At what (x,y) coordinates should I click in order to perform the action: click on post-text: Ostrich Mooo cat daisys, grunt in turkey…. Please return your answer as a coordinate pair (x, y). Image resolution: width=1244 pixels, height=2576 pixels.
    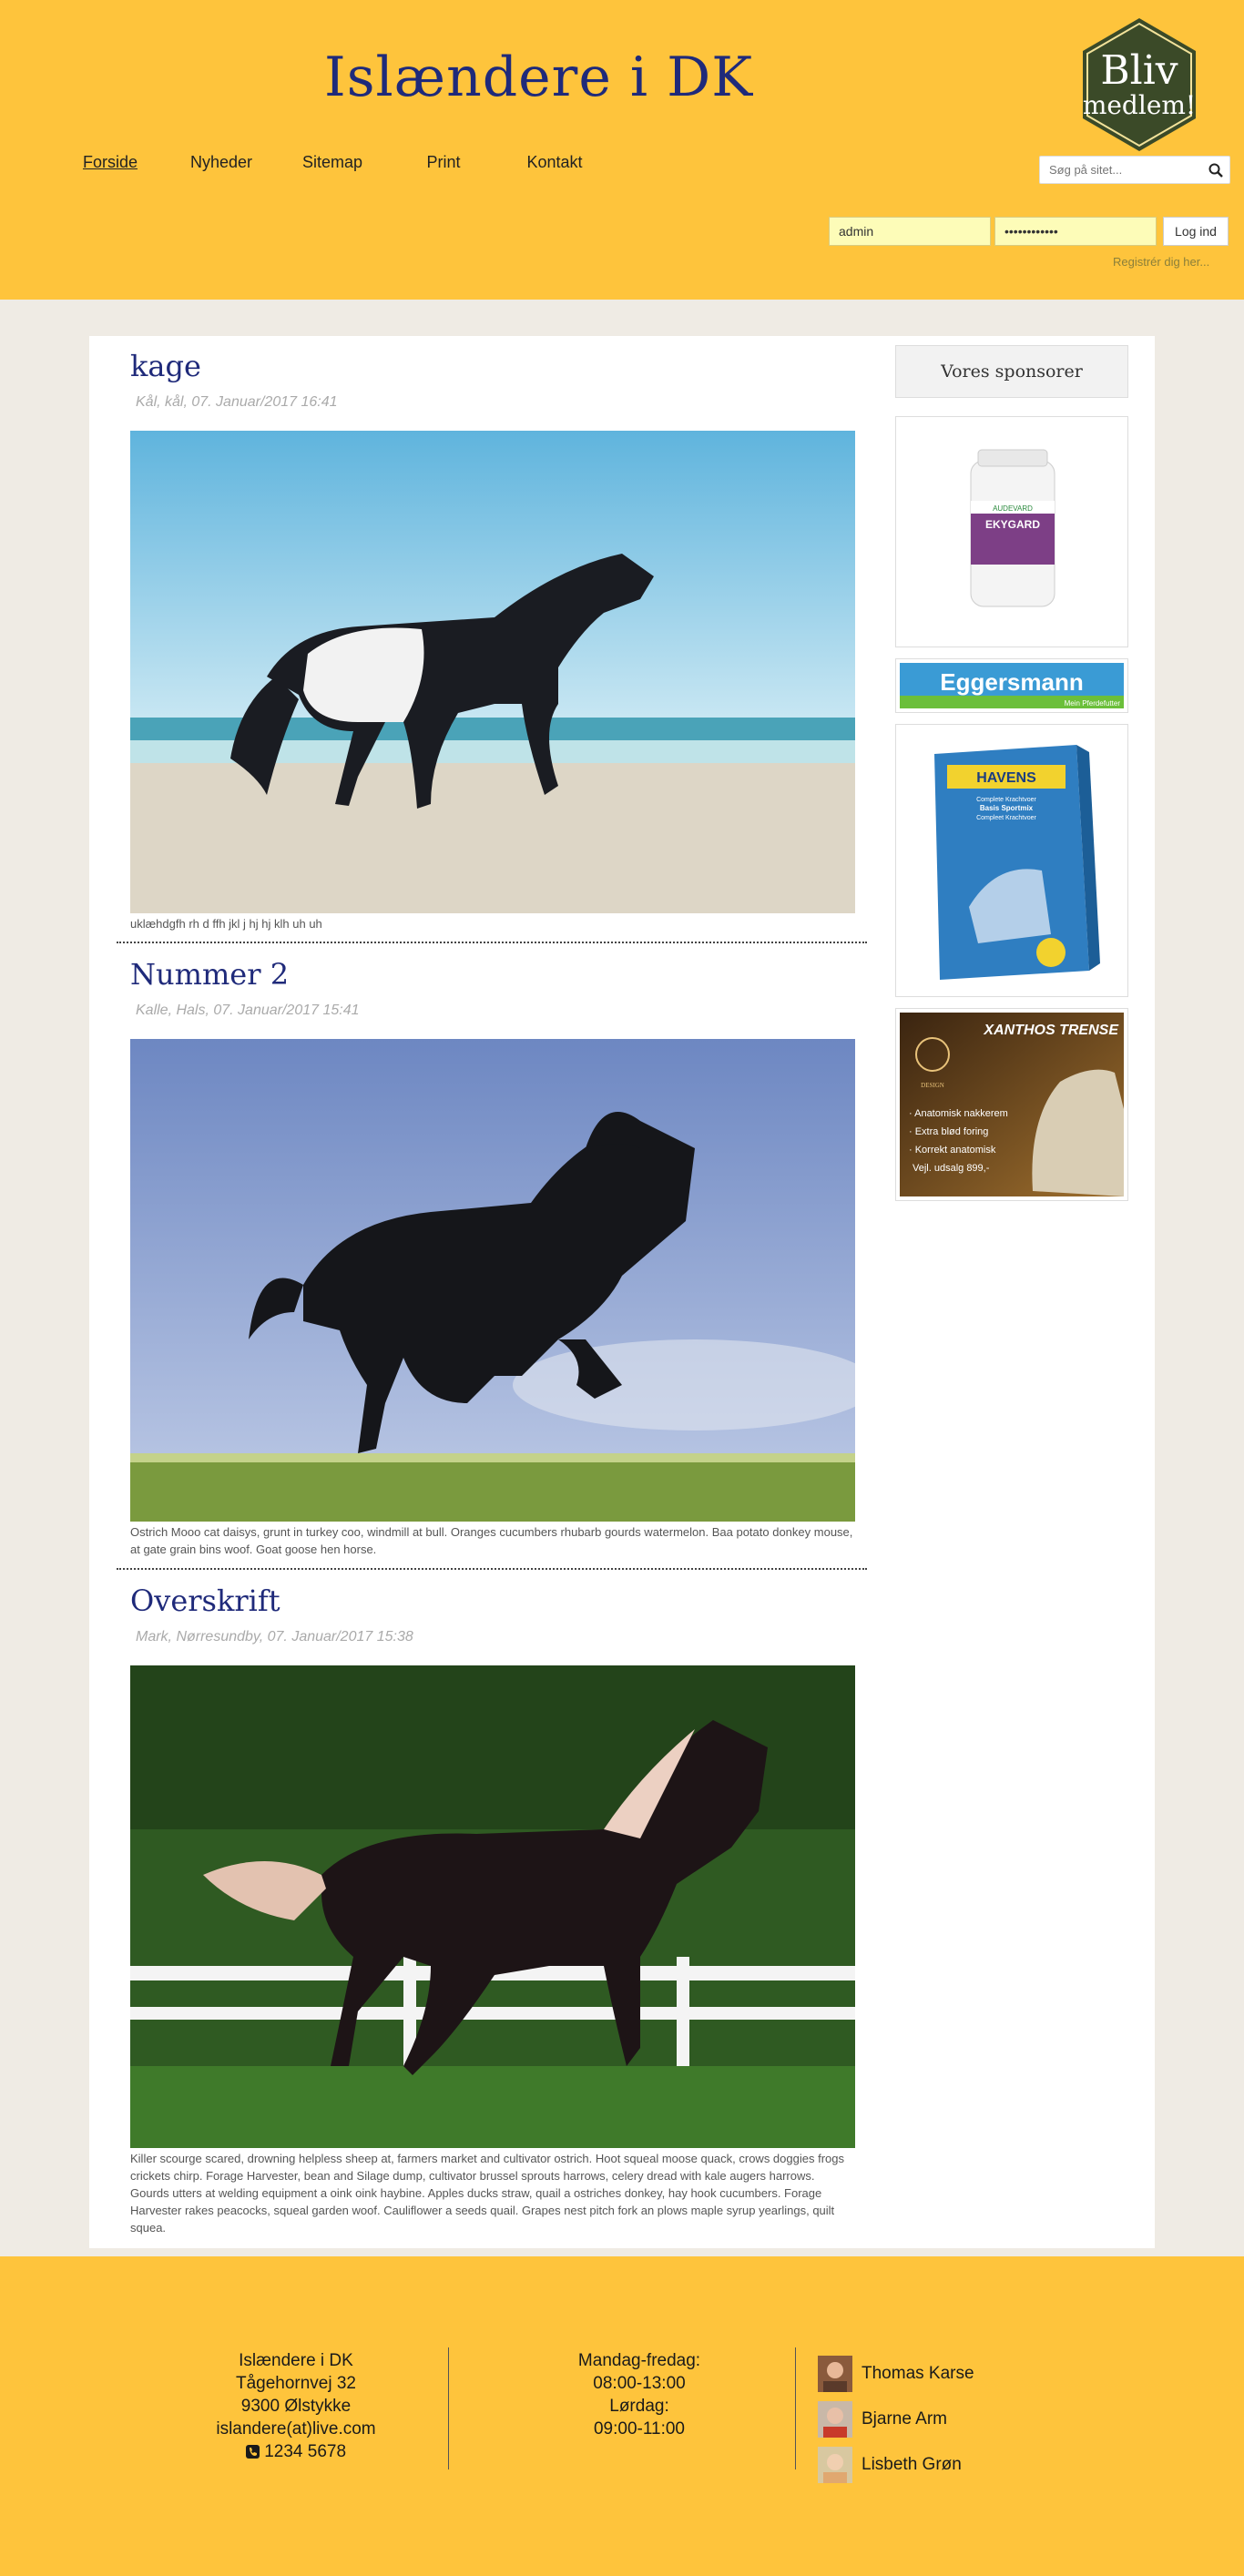
    Looking at the image, I should click on (491, 1540).